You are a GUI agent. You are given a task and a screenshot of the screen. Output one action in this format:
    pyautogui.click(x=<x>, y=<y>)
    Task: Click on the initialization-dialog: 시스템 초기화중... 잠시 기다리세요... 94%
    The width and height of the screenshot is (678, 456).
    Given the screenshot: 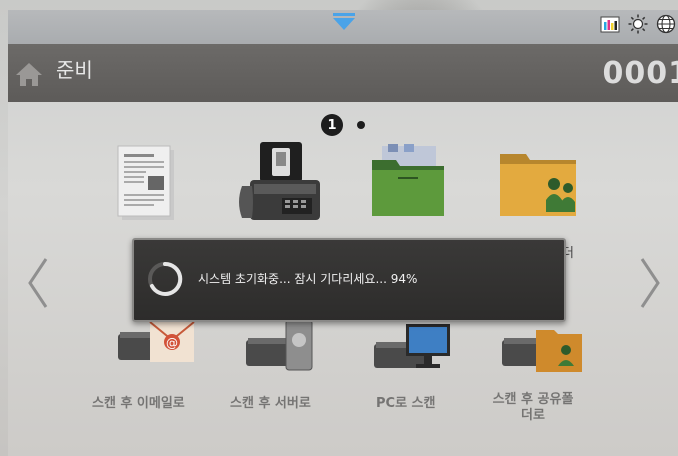 What is the action you would take?
    pyautogui.click(x=349, y=280)
    